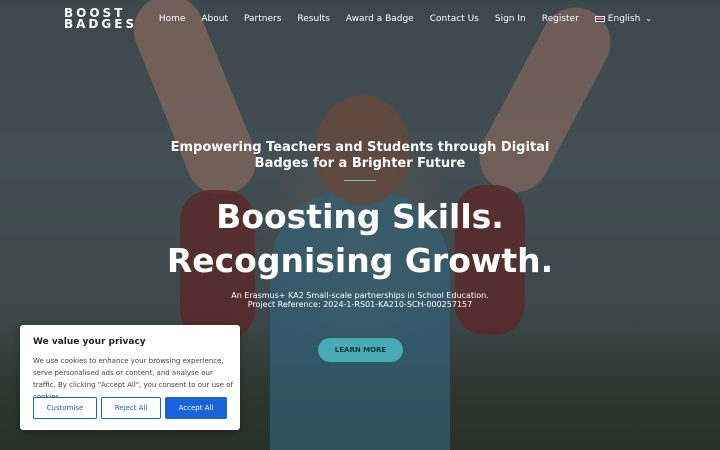 The width and height of the screenshot is (720, 450). What do you see at coordinates (172, 19) in the screenshot?
I see `nav-home: Home` at bounding box center [172, 19].